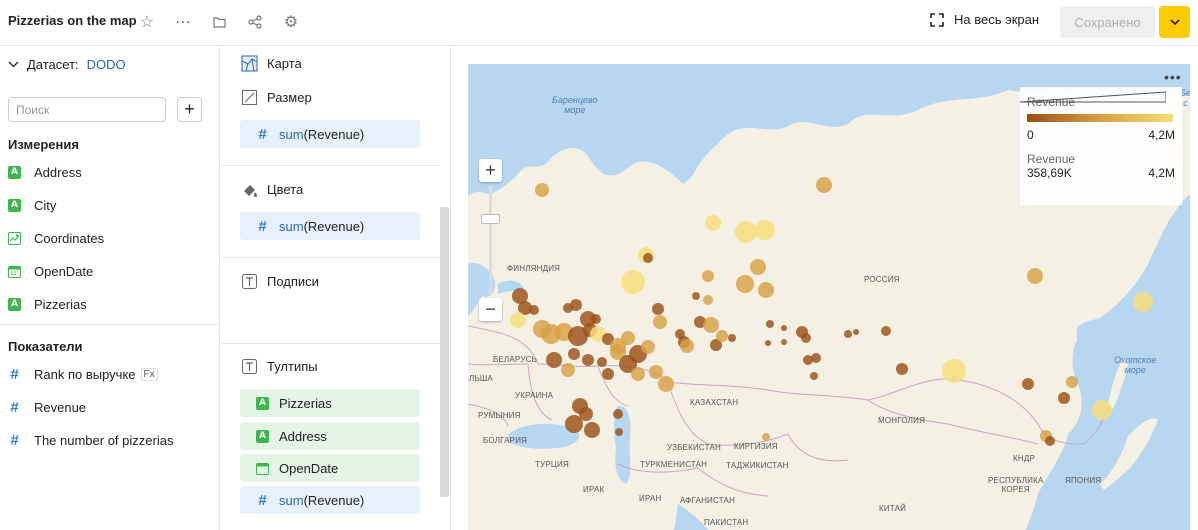 This screenshot has height=530, width=1198. What do you see at coordinates (67, 64) in the screenshot?
I see `dataset-selector: Датасет: DODO` at bounding box center [67, 64].